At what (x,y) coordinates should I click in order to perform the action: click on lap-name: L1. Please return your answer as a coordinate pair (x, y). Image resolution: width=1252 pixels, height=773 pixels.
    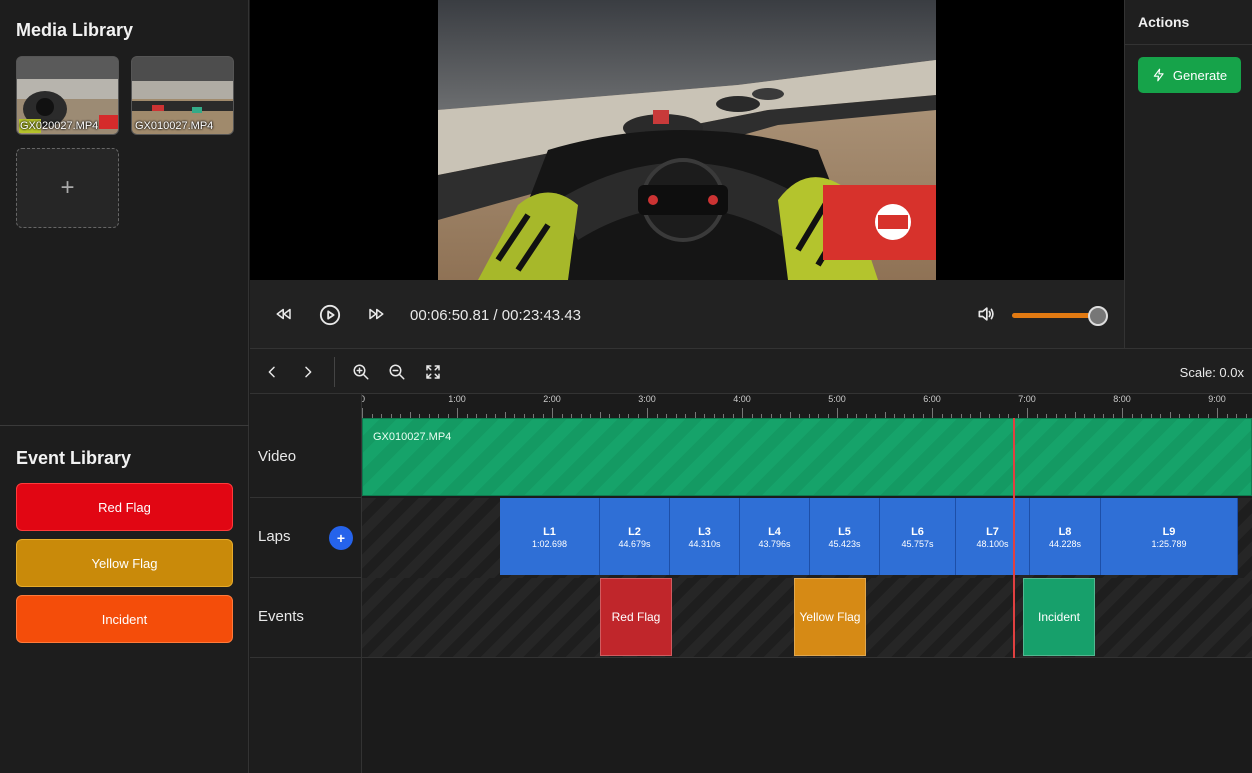
    Looking at the image, I should click on (549, 532).